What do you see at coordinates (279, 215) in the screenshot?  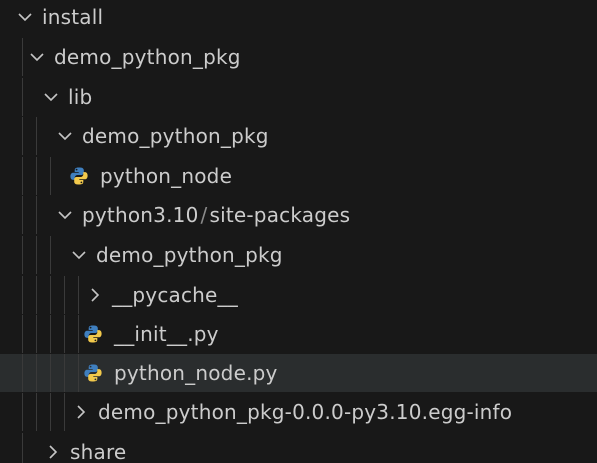 I see `compact-folder-segment: site-packages` at bounding box center [279, 215].